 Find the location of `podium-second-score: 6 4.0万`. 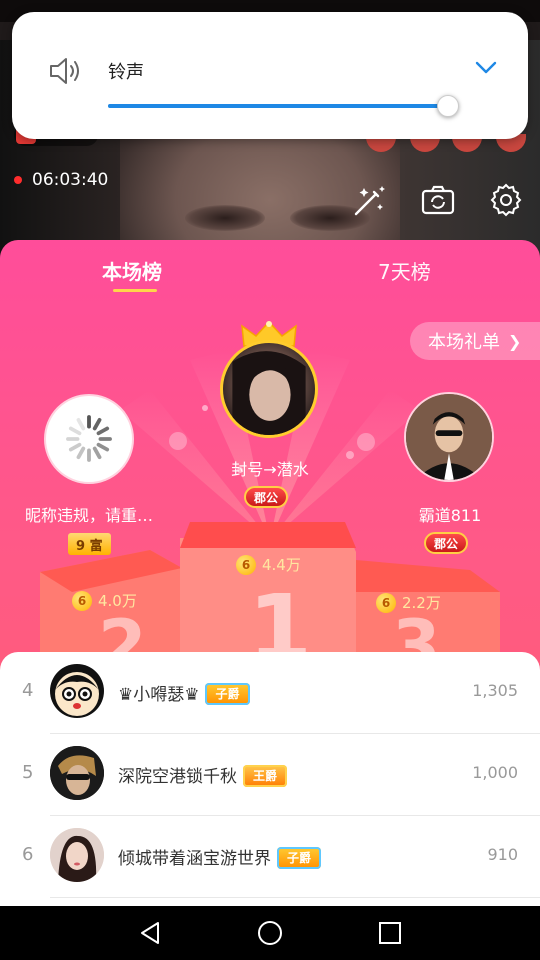

podium-second-score: 6 4.0万 is located at coordinates (104, 600).